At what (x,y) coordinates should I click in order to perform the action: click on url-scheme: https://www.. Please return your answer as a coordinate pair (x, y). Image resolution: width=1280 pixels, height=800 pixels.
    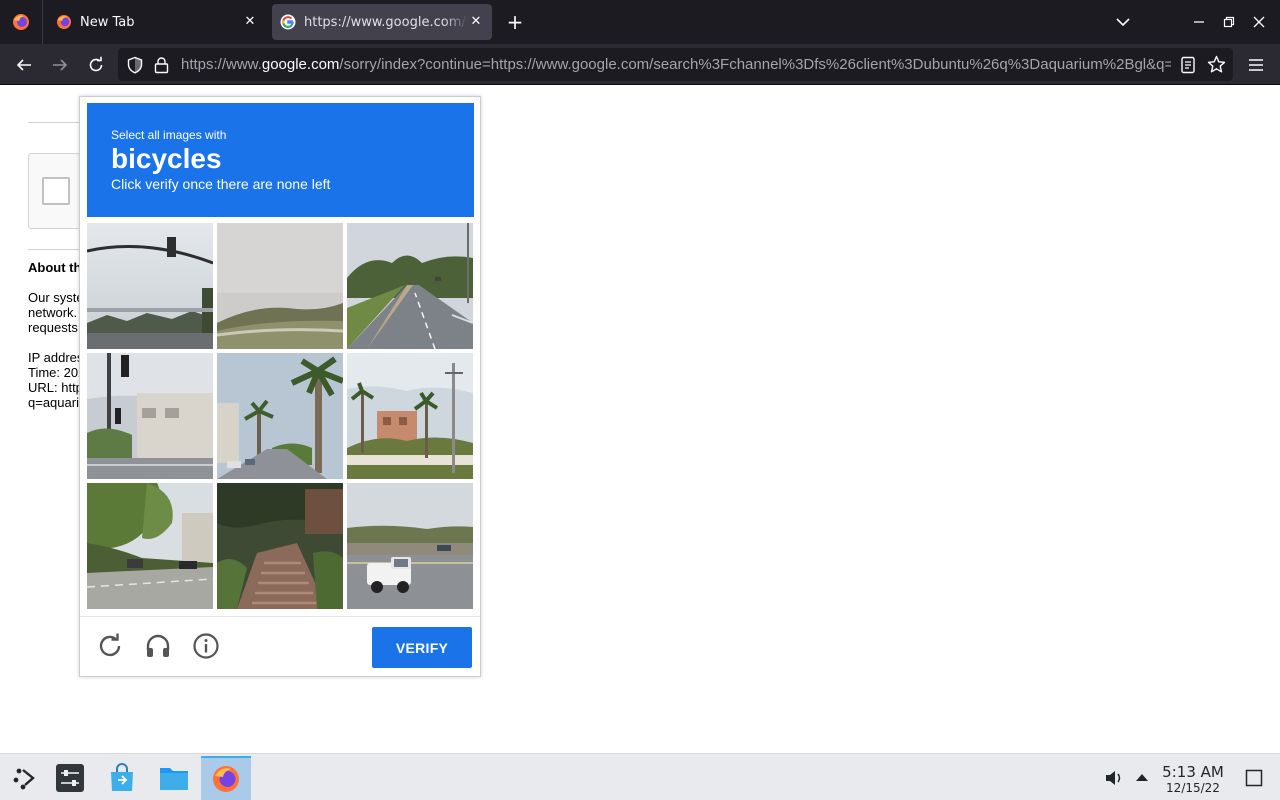
    Looking at the image, I should click on (221, 64).